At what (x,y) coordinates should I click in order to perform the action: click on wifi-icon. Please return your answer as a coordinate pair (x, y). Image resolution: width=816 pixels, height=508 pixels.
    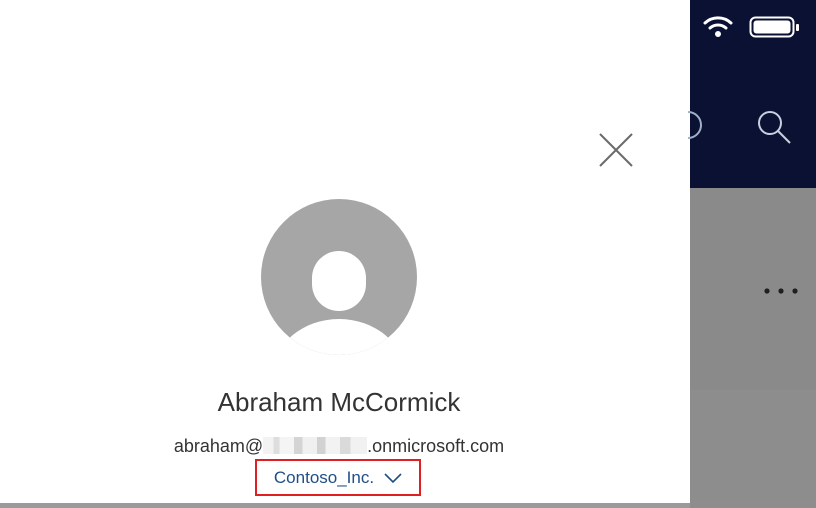
    Looking at the image, I should click on (718, 26).